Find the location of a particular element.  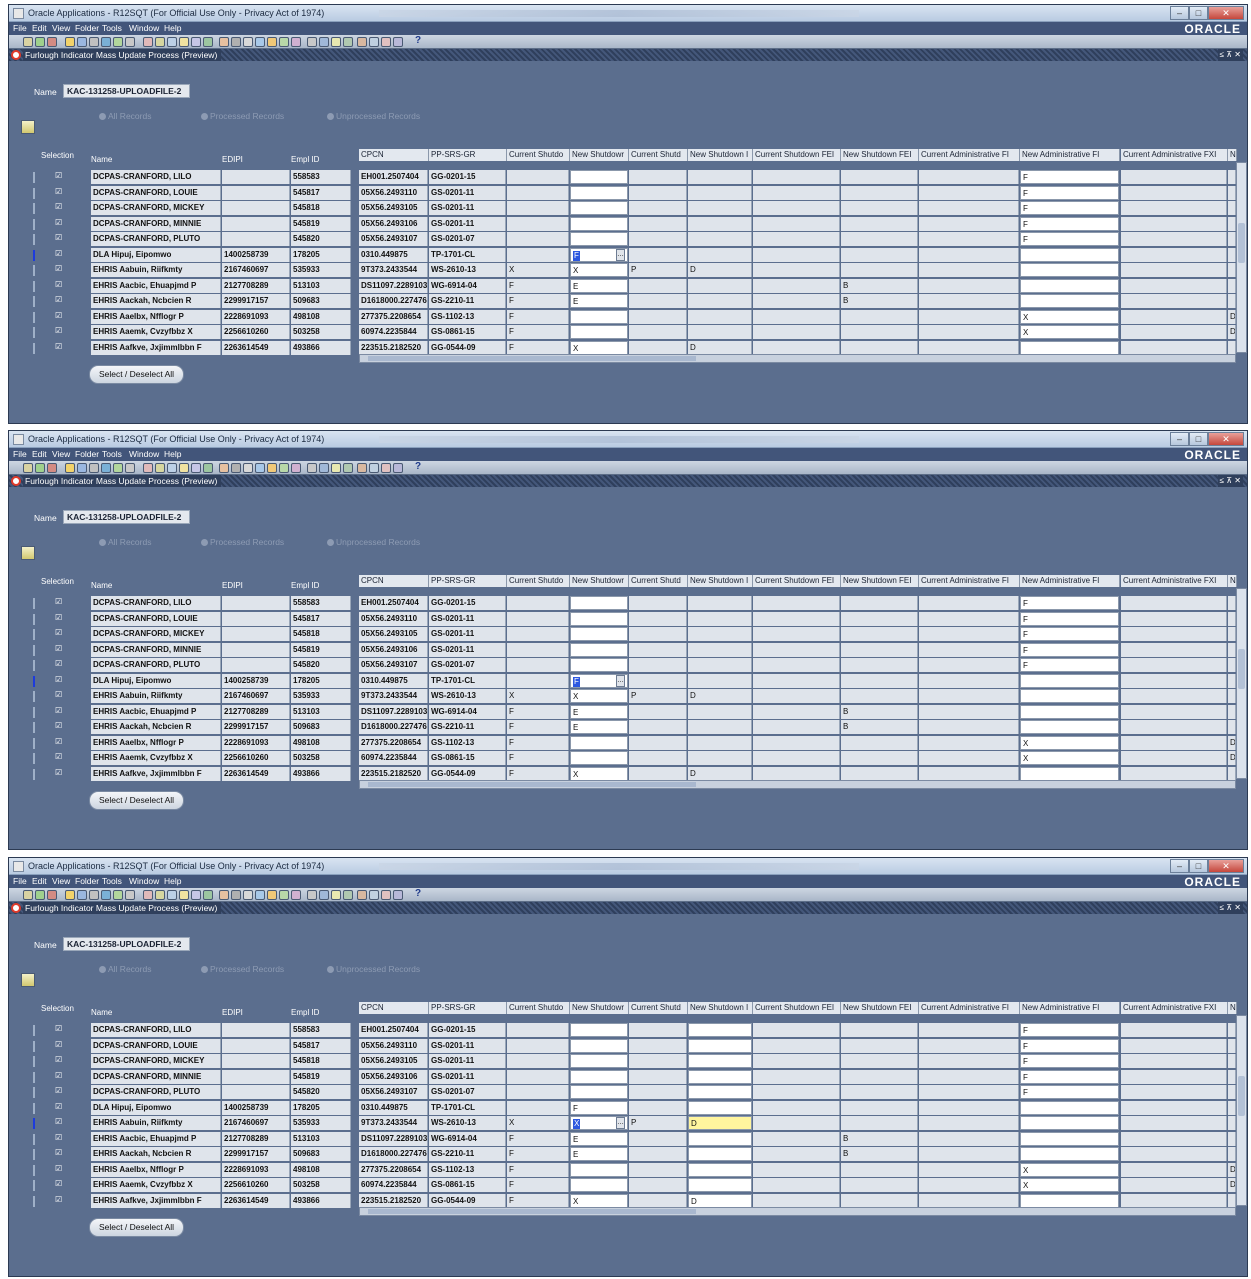

radio-processed-records: Processed Records is located at coordinates (242, 116).